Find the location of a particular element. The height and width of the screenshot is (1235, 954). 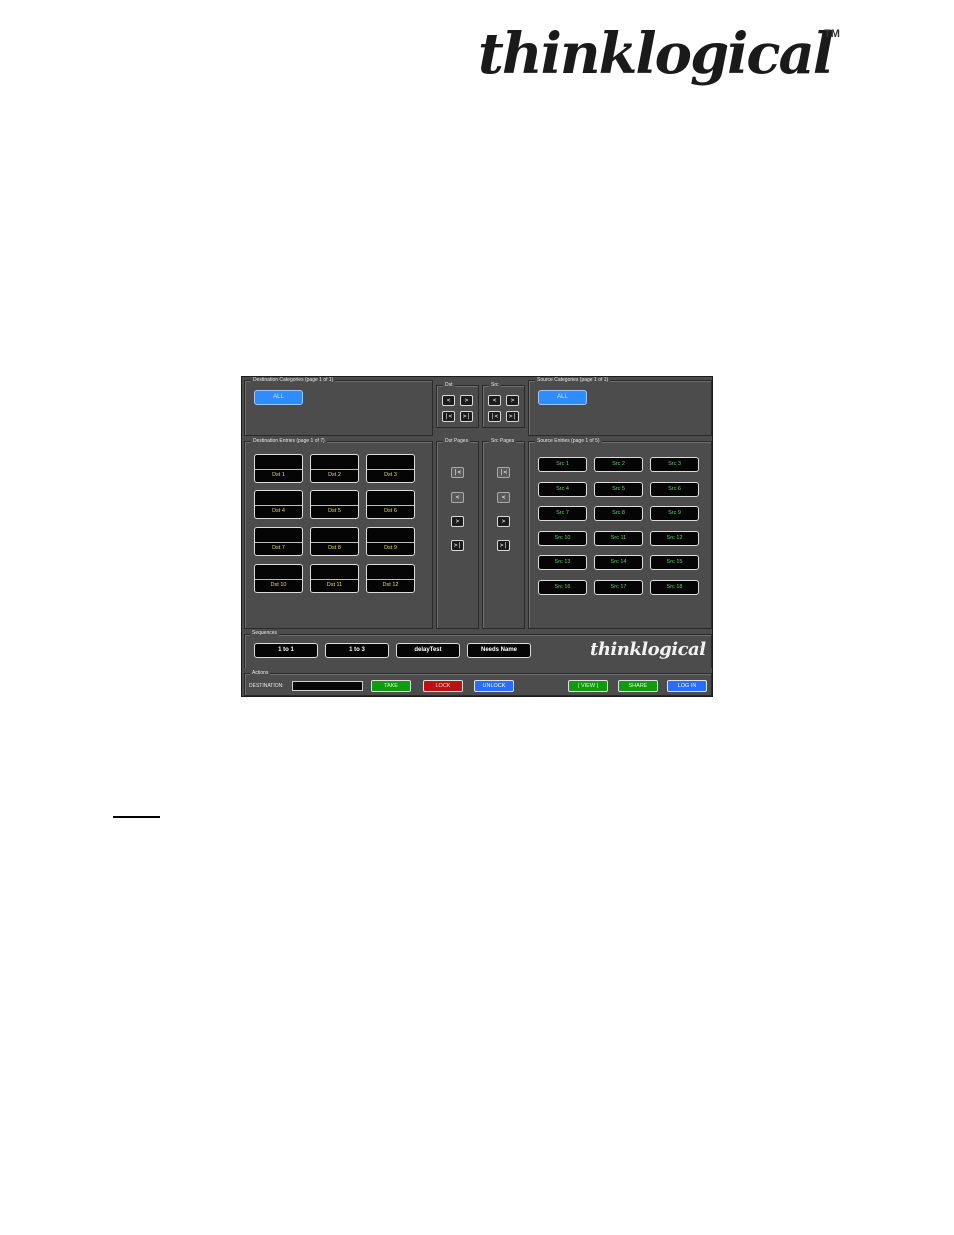

dst-entry-button: Dst 12 is located at coordinates (390, 578).